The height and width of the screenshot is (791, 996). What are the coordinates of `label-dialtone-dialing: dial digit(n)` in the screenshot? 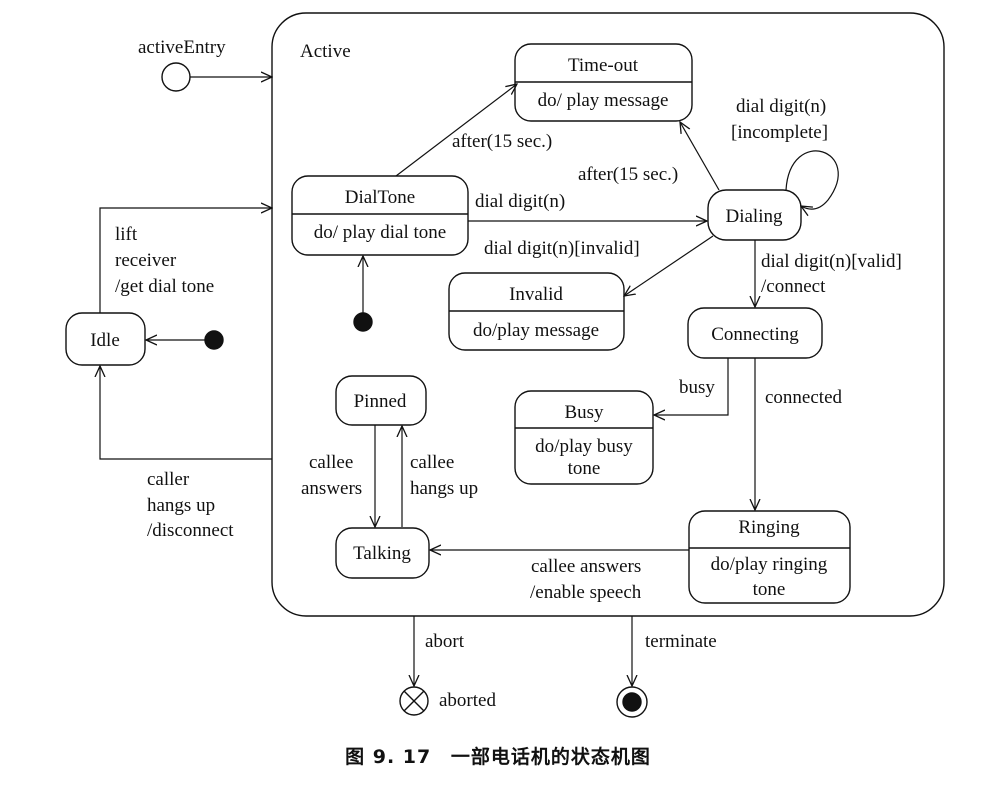 It's located at (520, 201).